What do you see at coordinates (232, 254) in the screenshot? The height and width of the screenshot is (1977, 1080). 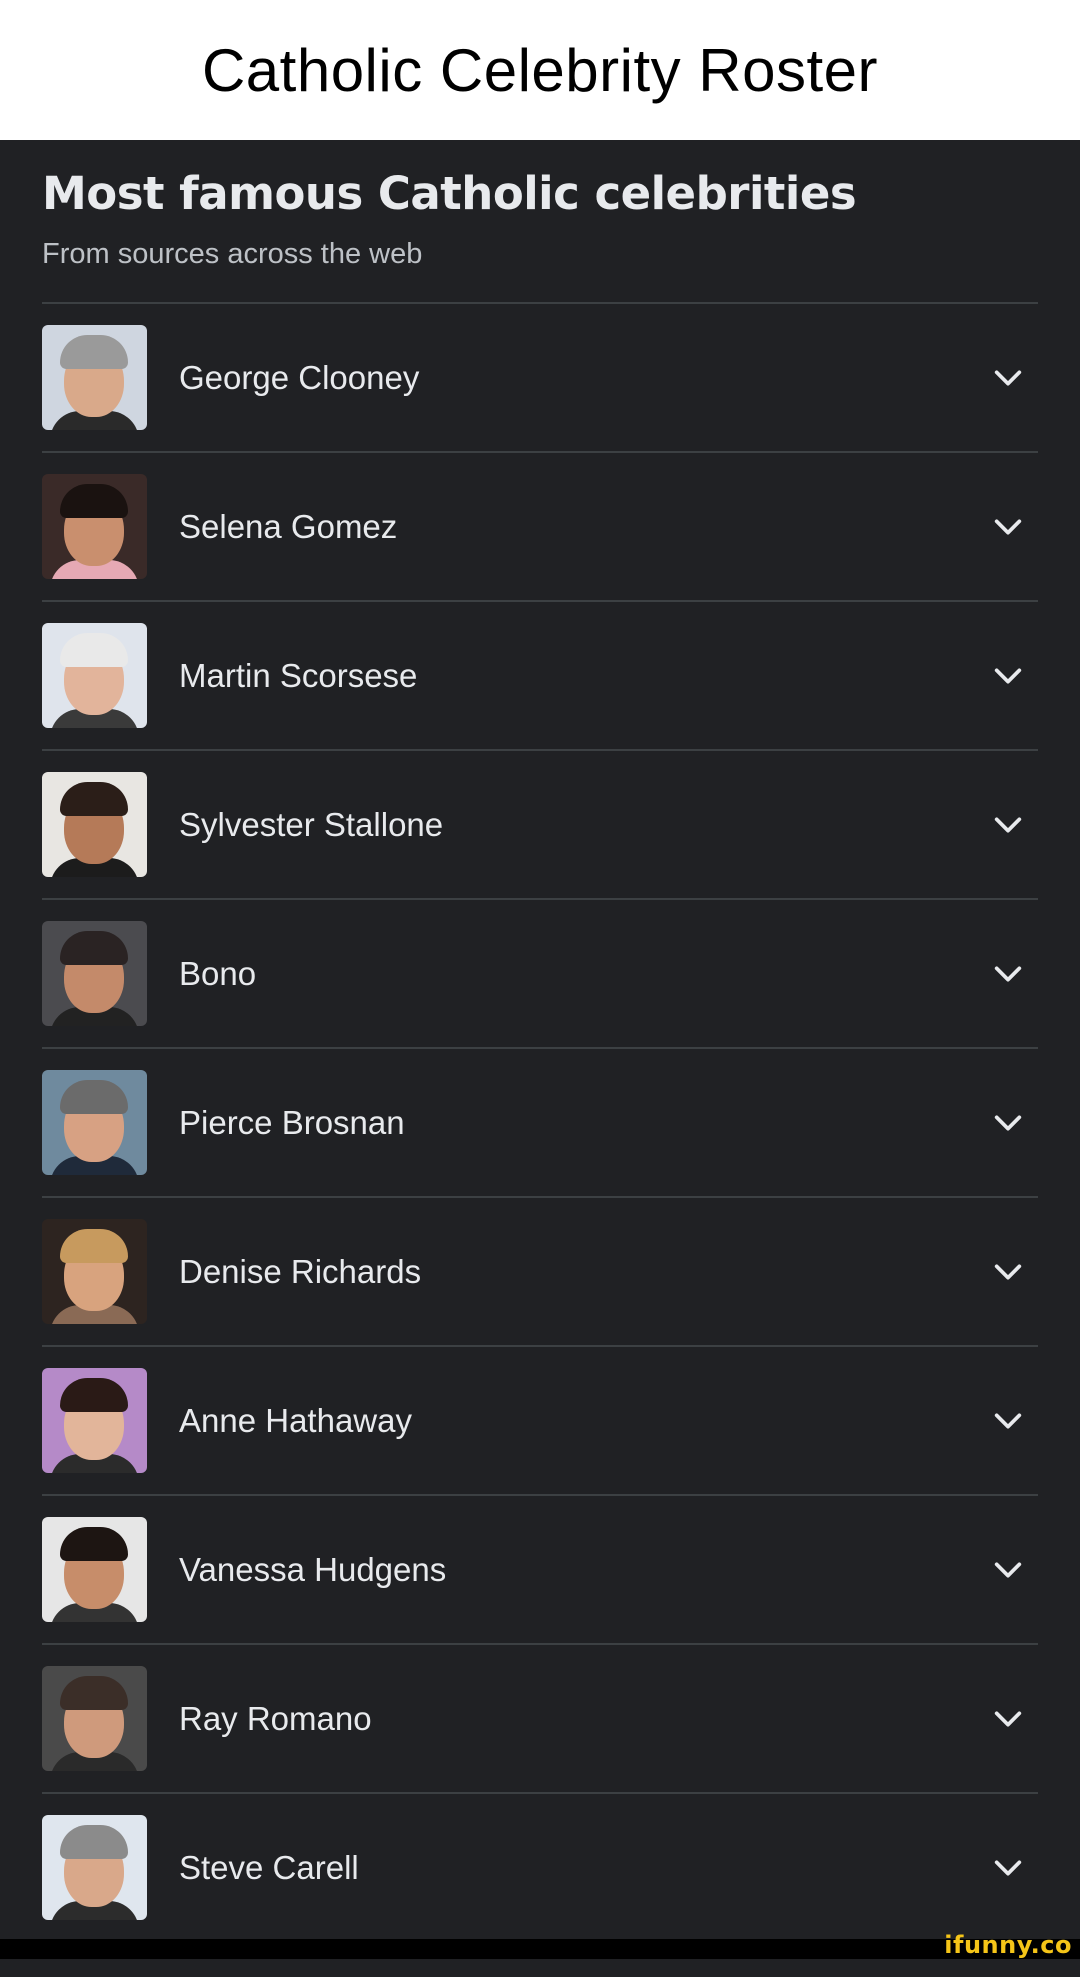 I see `panel-subtitle: From sources across the web` at bounding box center [232, 254].